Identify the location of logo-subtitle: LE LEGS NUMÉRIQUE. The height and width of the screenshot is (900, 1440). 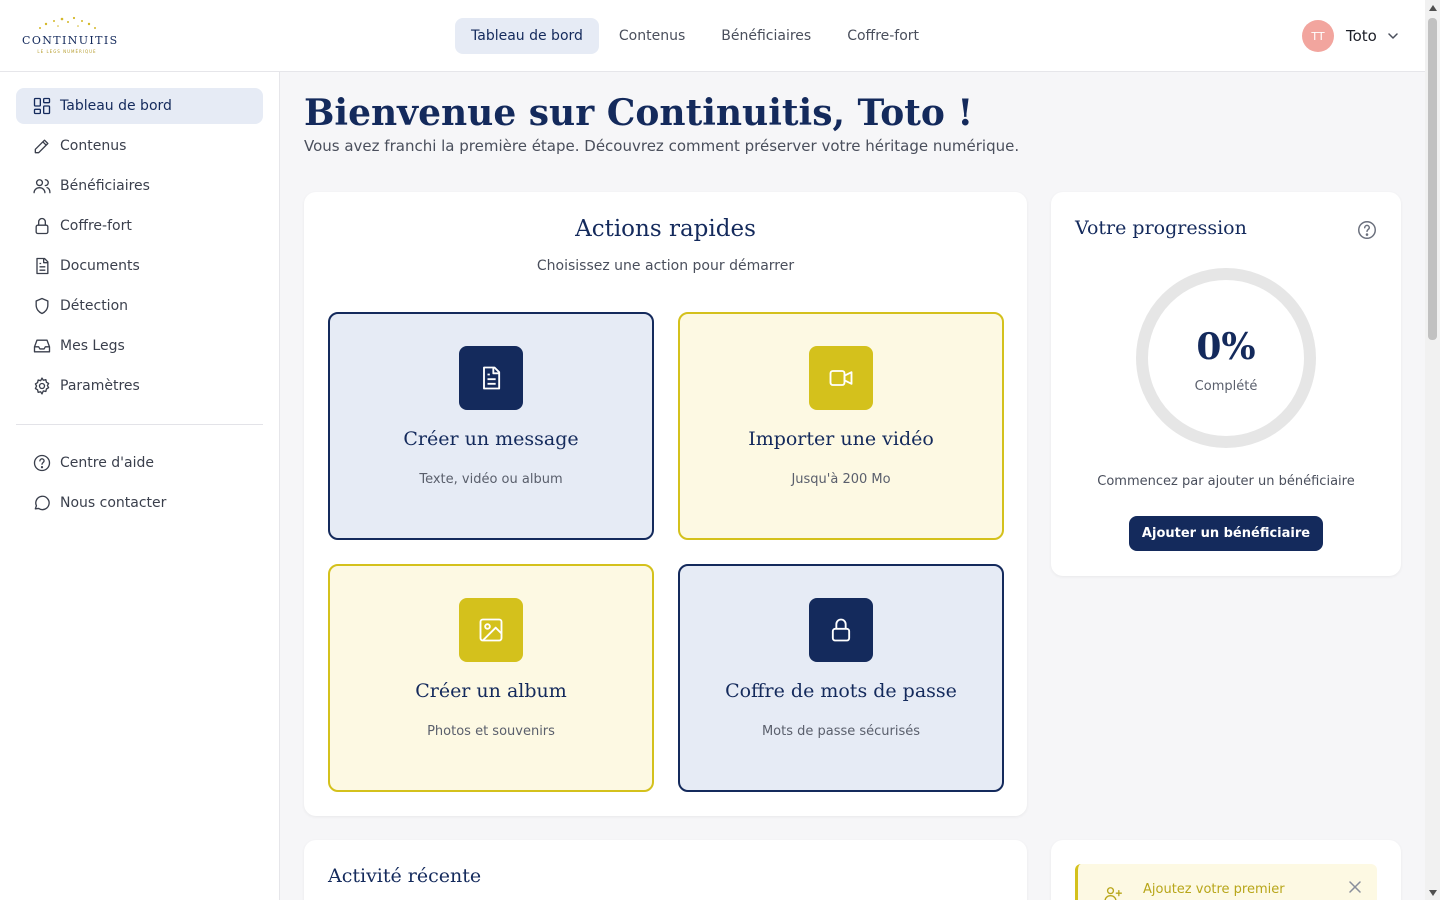
(67, 51).